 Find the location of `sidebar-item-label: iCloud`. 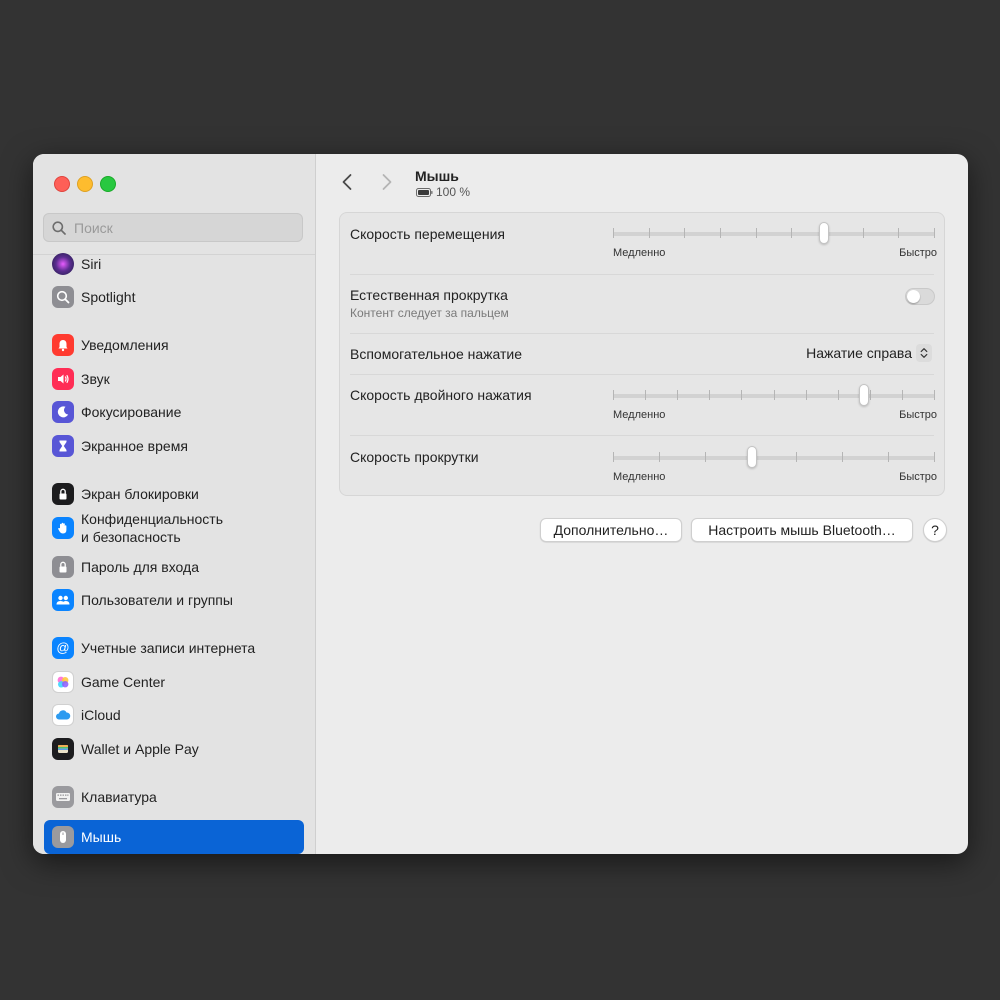

sidebar-item-label: iCloud is located at coordinates (101, 715).